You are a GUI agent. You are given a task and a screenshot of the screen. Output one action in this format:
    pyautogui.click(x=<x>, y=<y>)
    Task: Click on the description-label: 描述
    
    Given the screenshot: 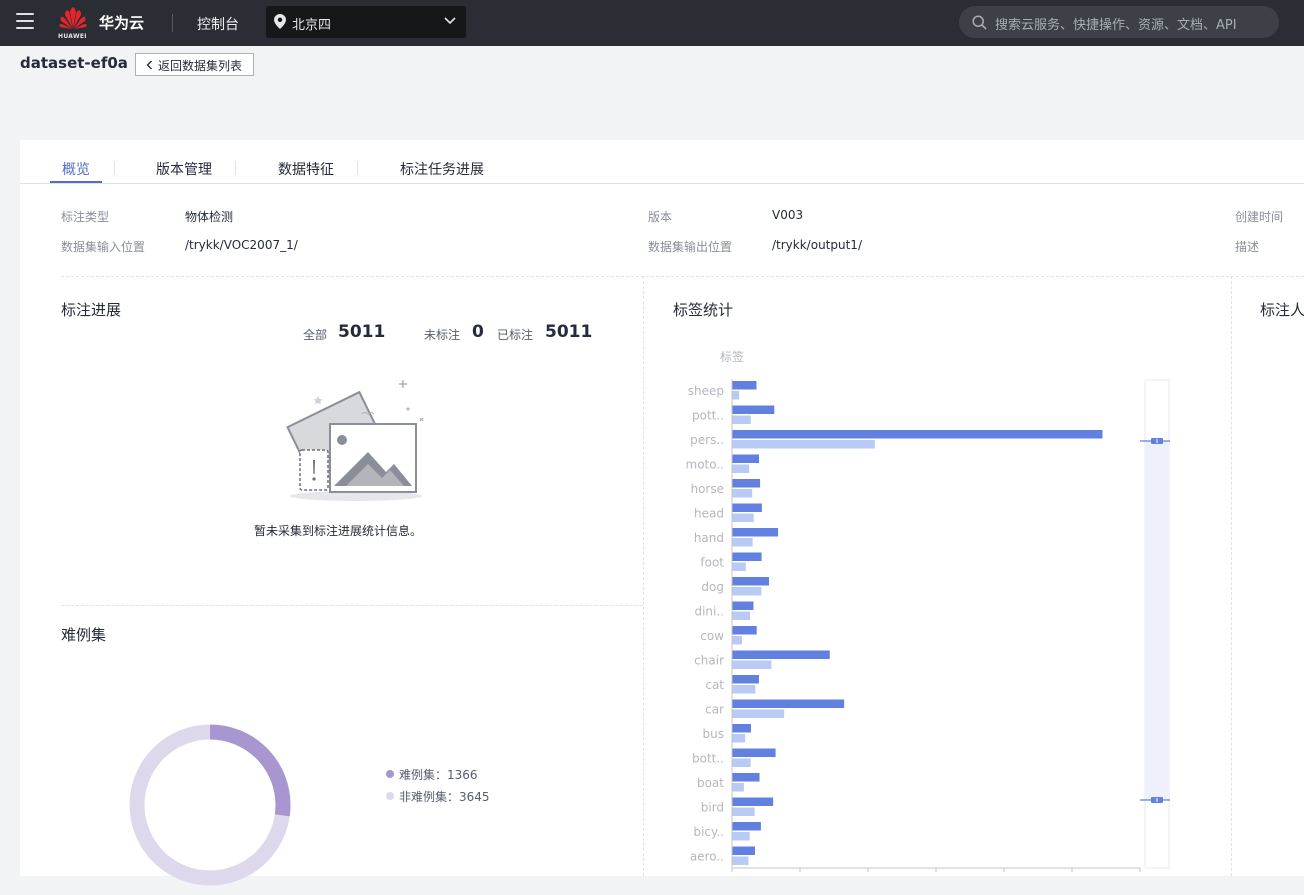 What is the action you would take?
    pyautogui.click(x=1247, y=247)
    